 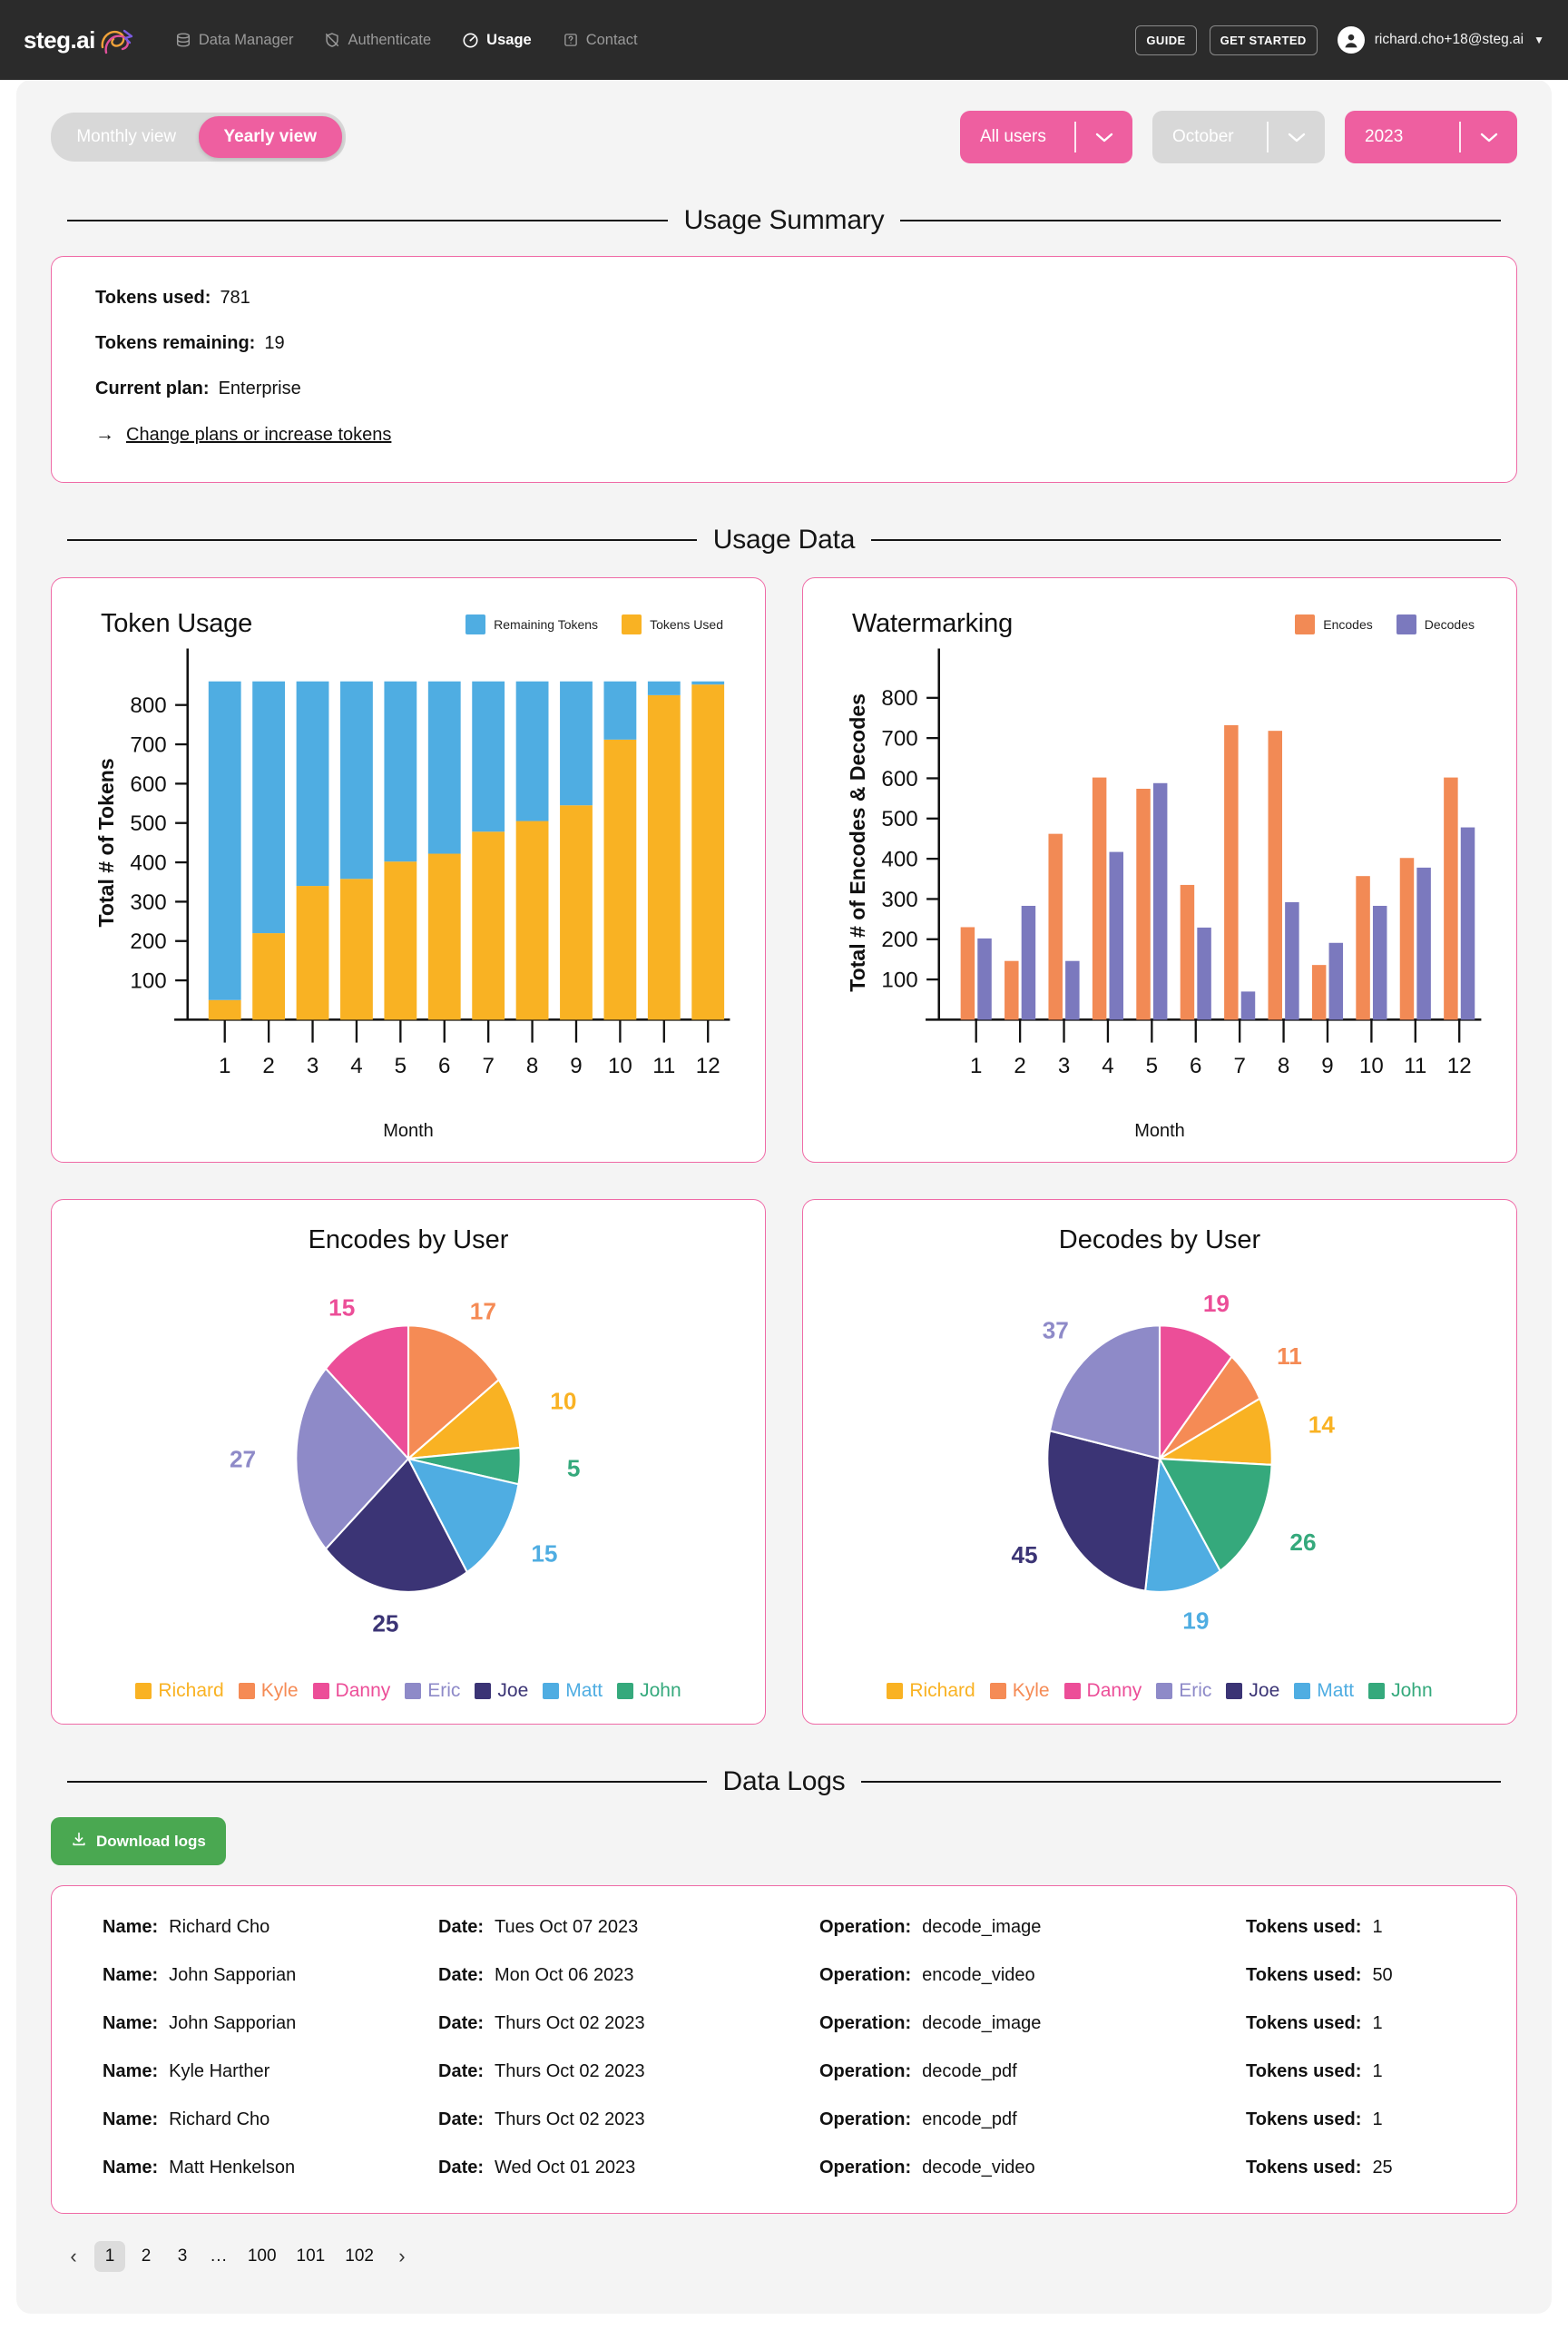 What do you see at coordinates (258, 435) in the screenshot?
I see `change-plans-link: Change plans or increase tokens` at bounding box center [258, 435].